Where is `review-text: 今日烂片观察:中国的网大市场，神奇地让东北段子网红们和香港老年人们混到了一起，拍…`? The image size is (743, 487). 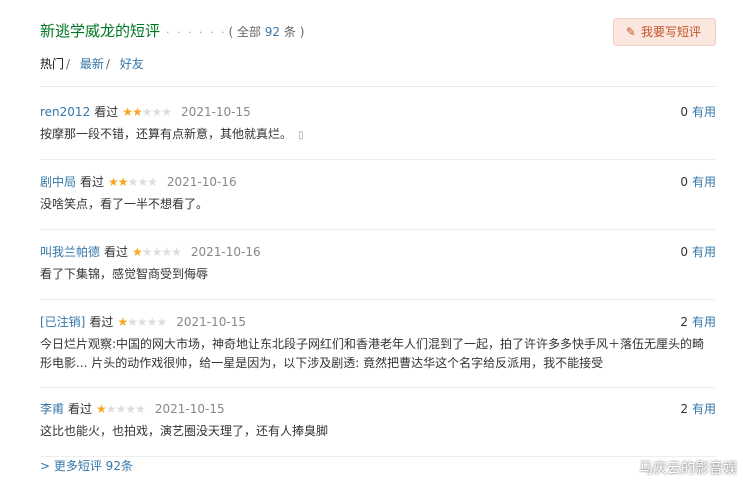 review-text: 今日烂片观察:中国的网大市场，神奇地让东北段子网红们和香港老年人们混到了一起，拍… is located at coordinates (378, 354).